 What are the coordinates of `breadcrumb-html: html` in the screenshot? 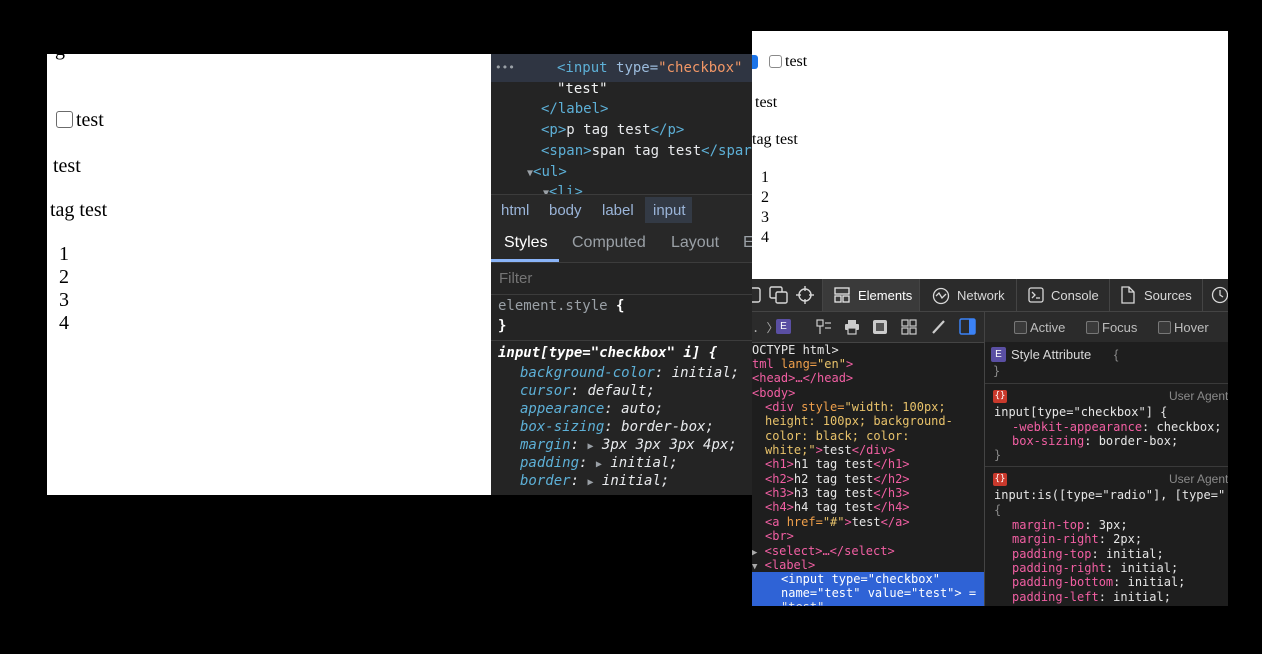 It's located at (515, 210).